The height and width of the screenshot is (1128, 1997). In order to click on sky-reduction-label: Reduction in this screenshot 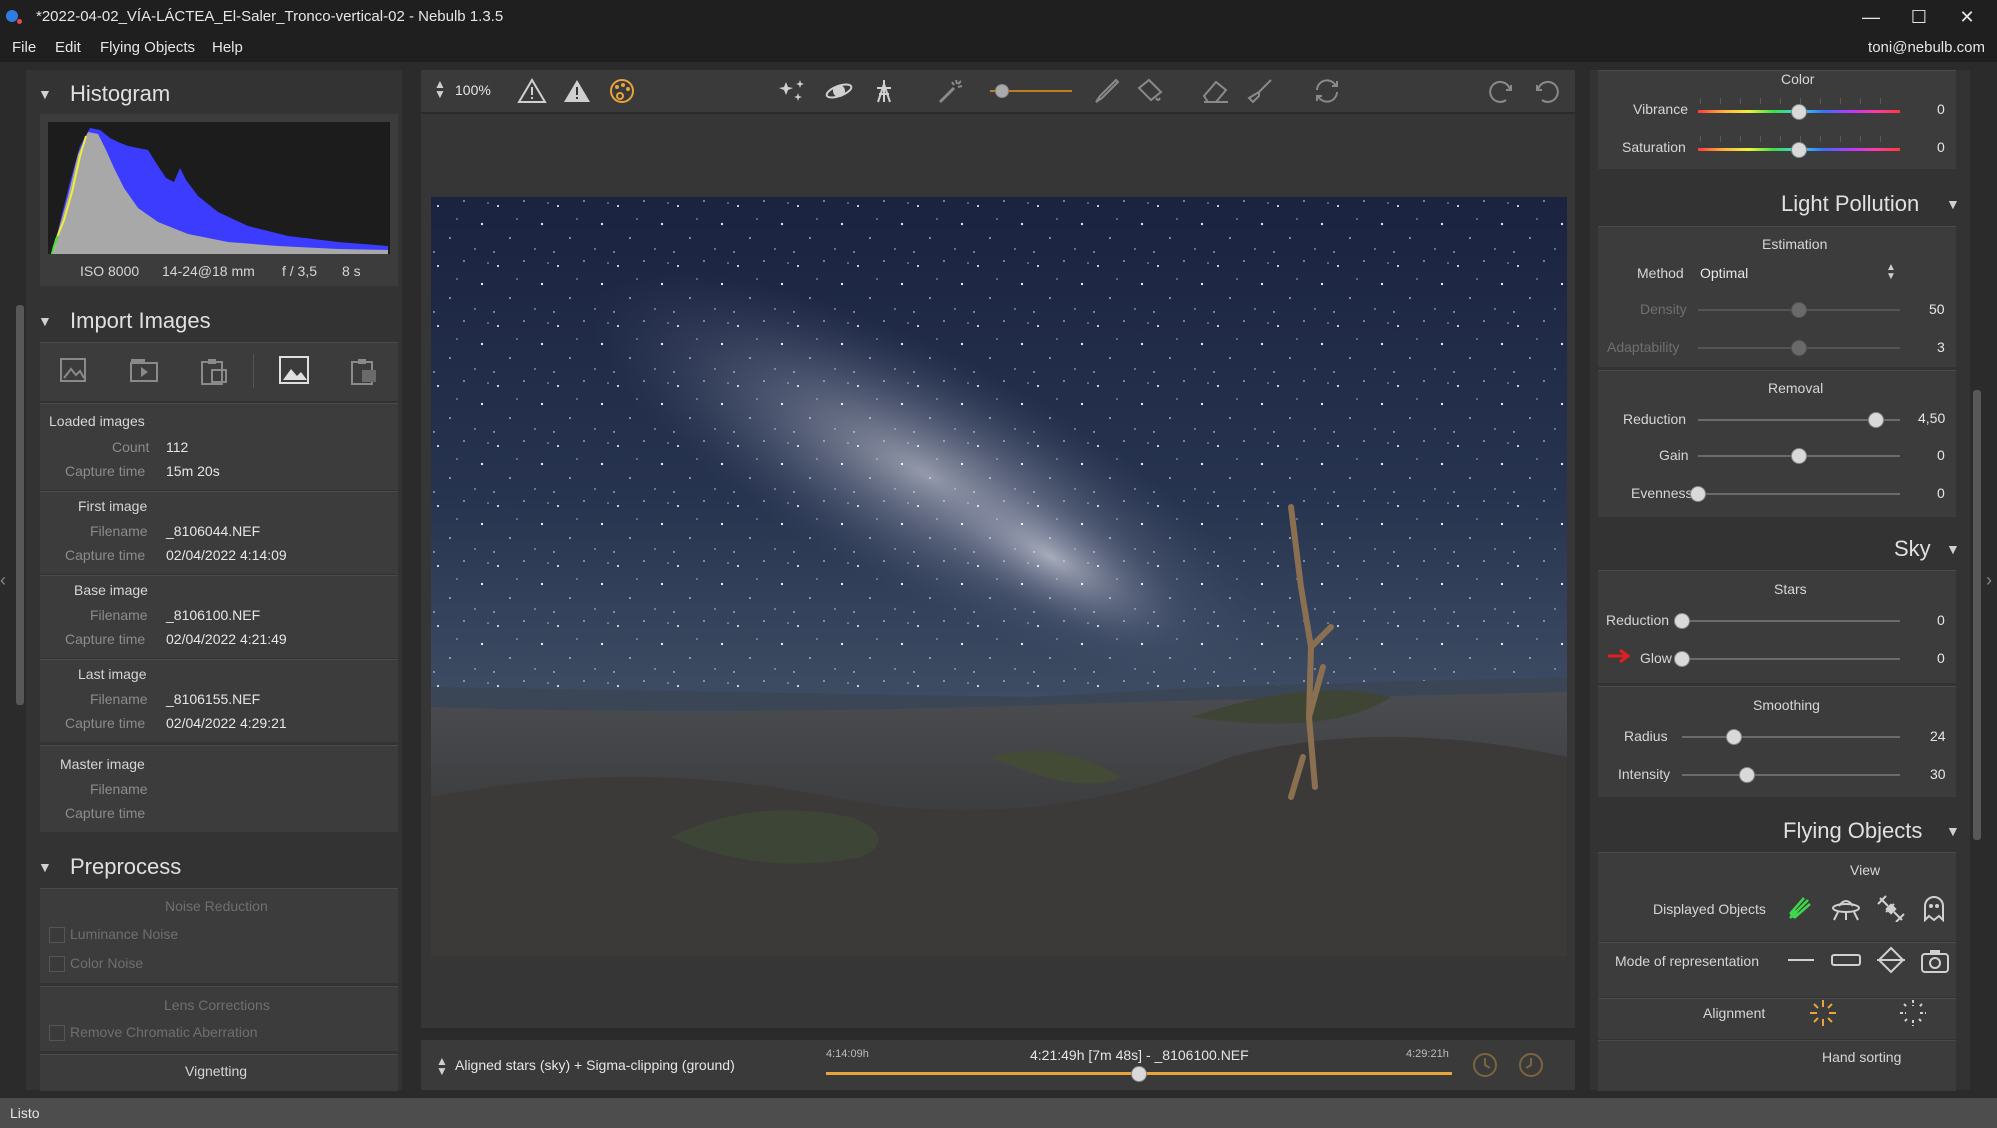, I will do `click(1638, 620)`.